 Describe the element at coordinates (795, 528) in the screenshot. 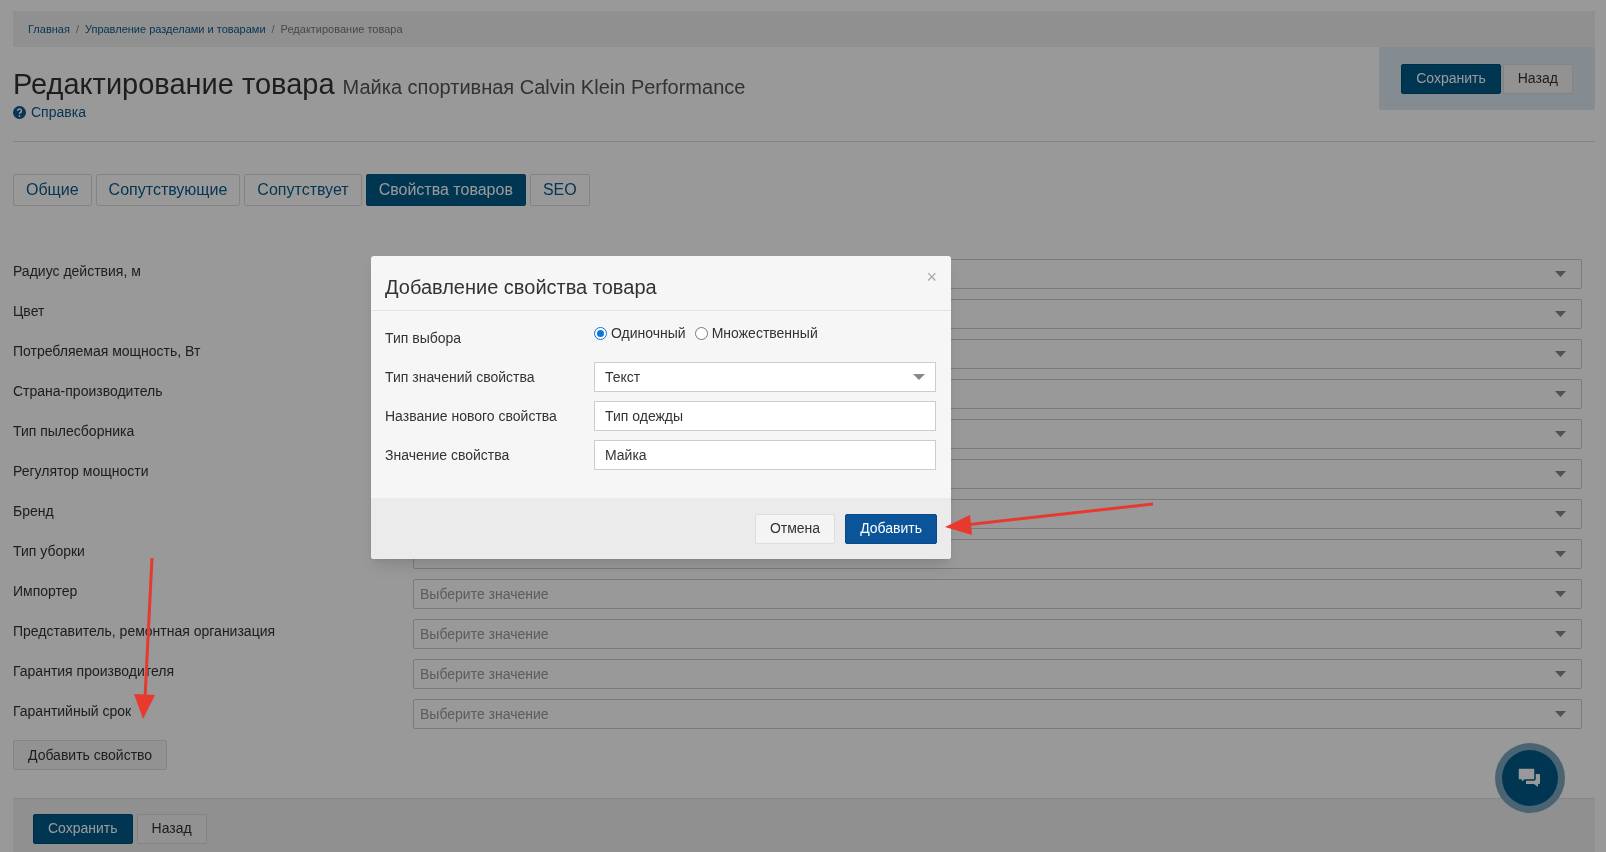

I see `cancel-button: Отмена` at that location.